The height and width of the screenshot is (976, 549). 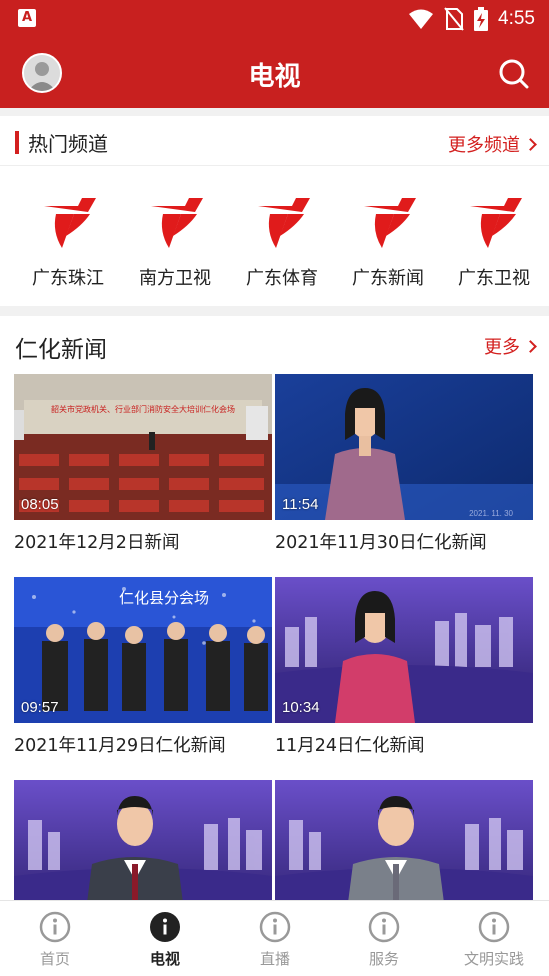 What do you see at coordinates (513, 73) in the screenshot?
I see `search-icon` at bounding box center [513, 73].